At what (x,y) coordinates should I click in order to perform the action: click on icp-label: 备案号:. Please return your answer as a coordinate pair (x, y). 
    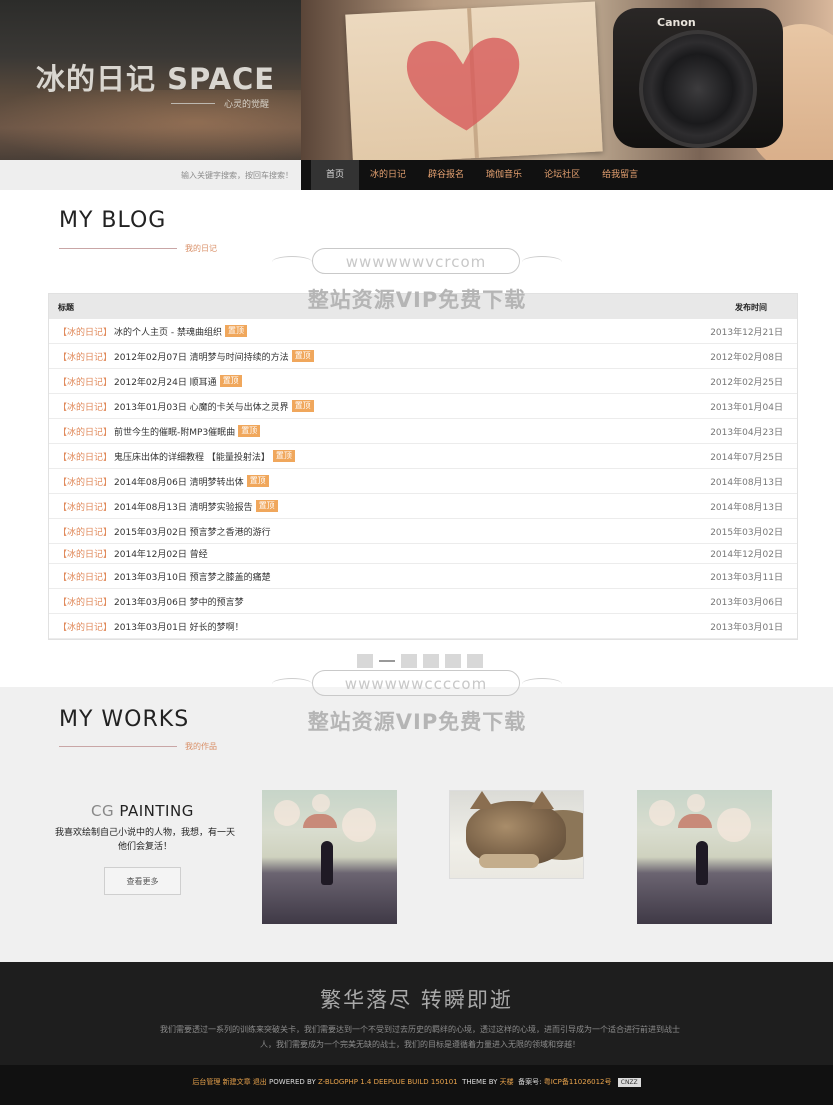
    Looking at the image, I should click on (530, 1082).